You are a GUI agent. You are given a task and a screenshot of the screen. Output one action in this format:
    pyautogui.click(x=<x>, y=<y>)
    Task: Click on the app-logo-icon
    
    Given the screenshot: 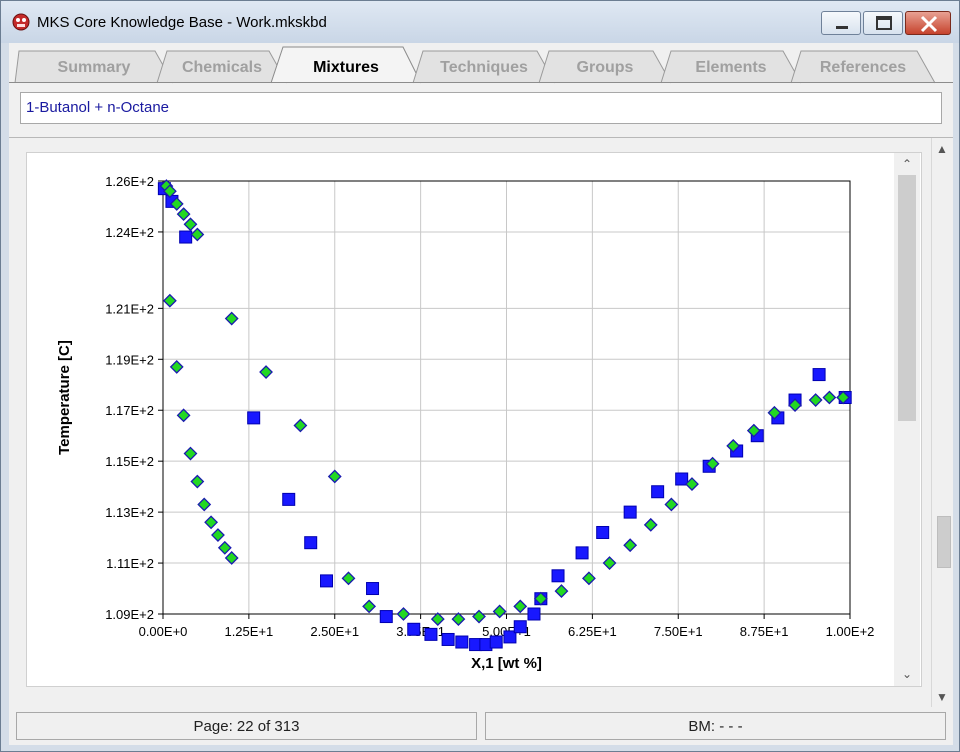 What is the action you would take?
    pyautogui.click(x=21, y=22)
    